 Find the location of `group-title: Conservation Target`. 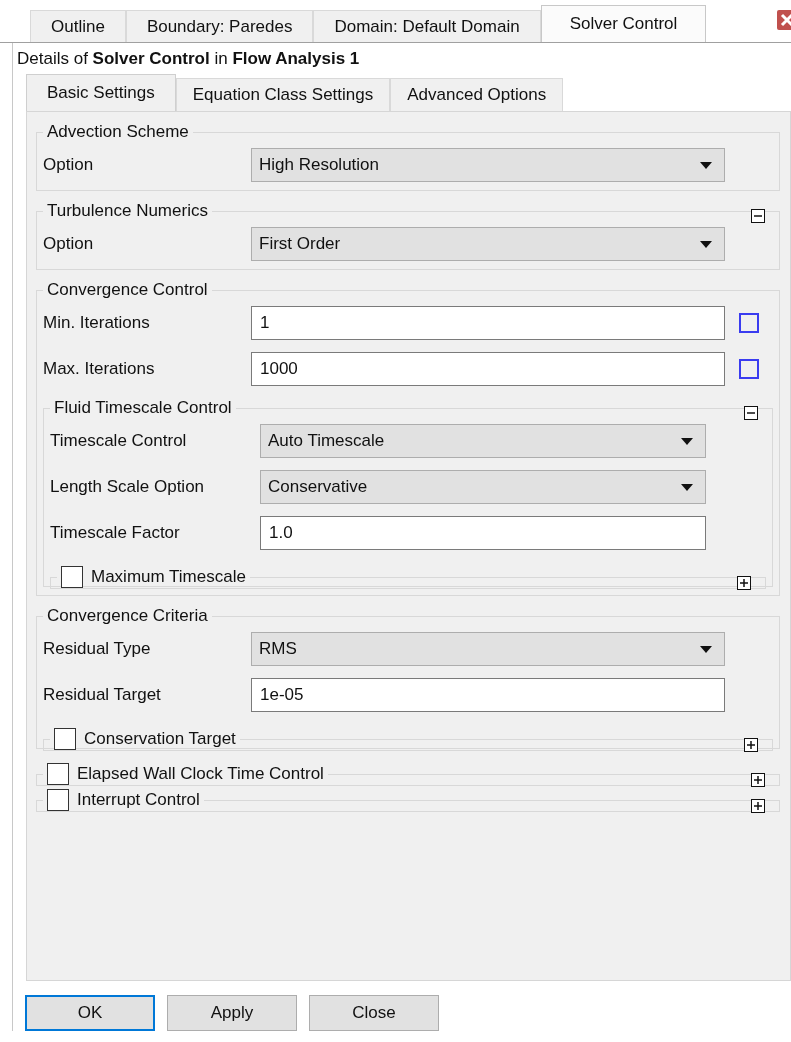

group-title: Conservation Target is located at coordinates (160, 739).